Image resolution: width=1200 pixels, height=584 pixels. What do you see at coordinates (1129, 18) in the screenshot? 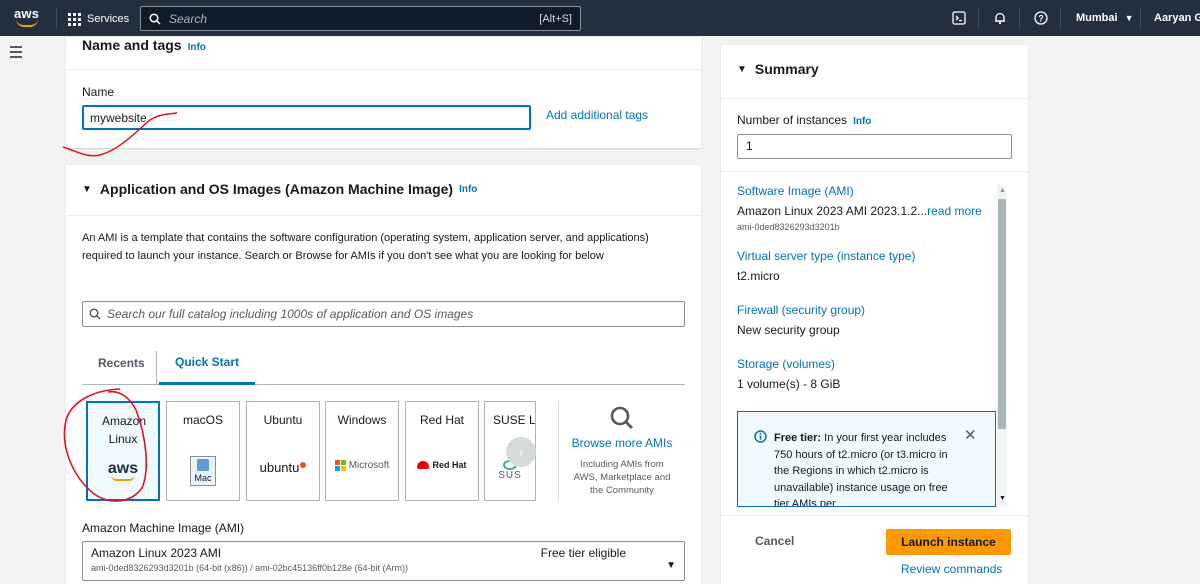
I see `chevron-down-icon: ▼` at bounding box center [1129, 18].